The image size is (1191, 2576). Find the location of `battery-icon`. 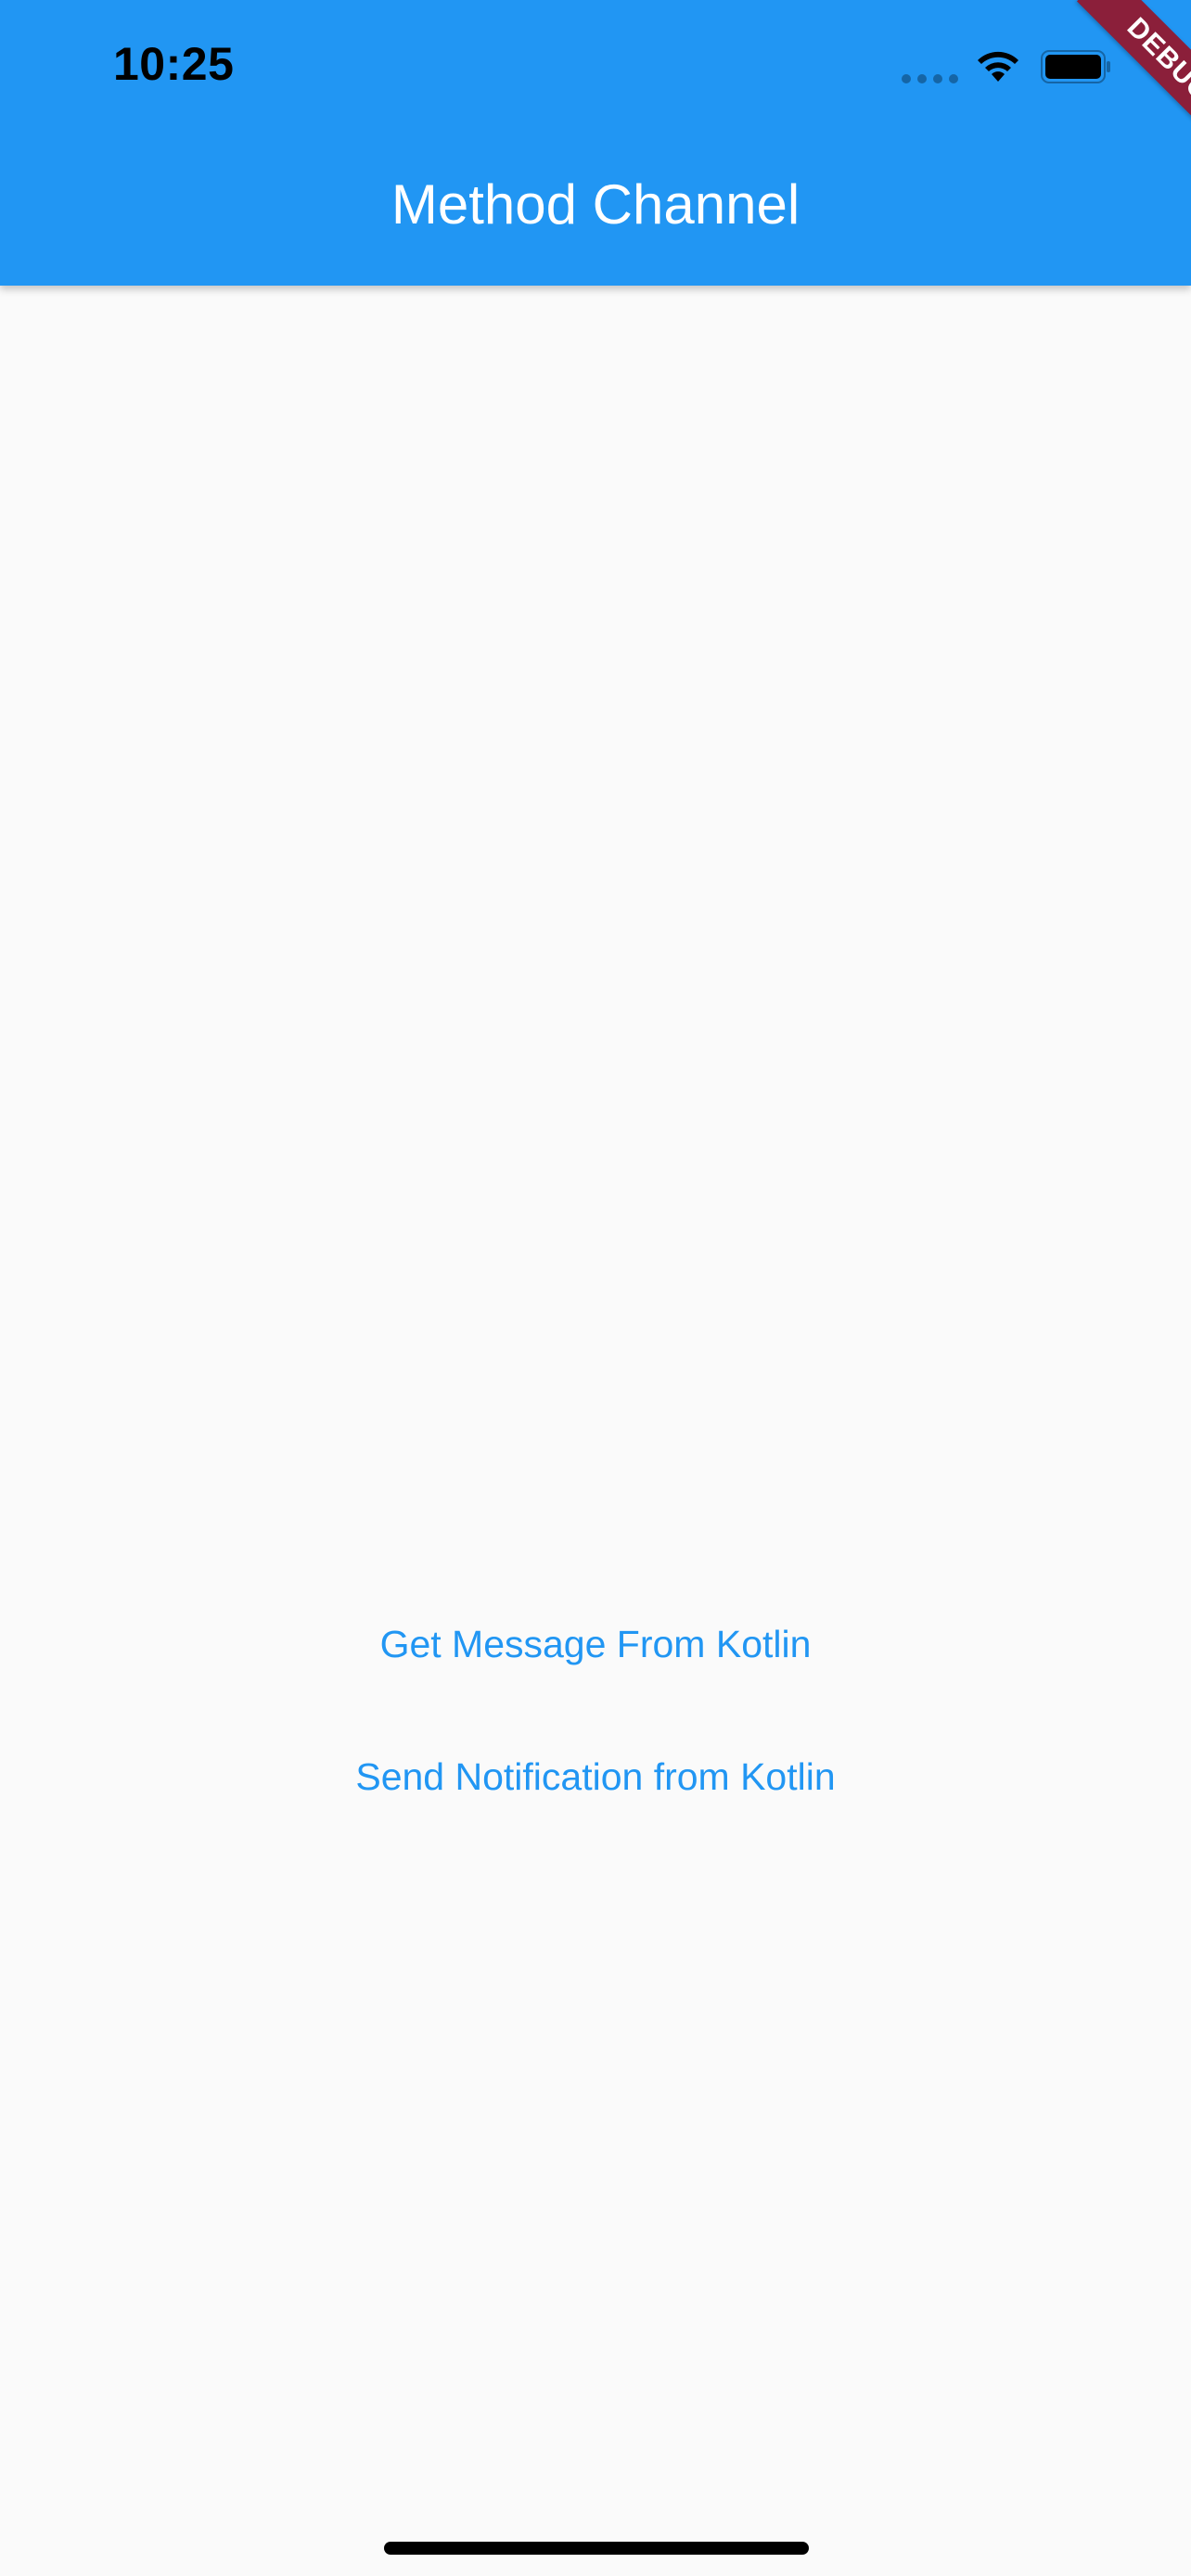

battery-icon is located at coordinates (1075, 66).